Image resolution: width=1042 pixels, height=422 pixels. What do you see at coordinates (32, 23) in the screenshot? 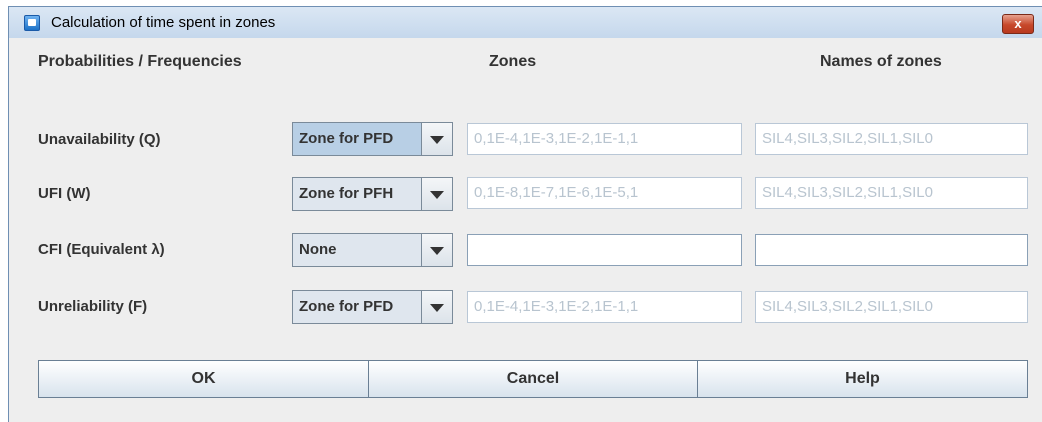
I see `window-app-icon` at bounding box center [32, 23].